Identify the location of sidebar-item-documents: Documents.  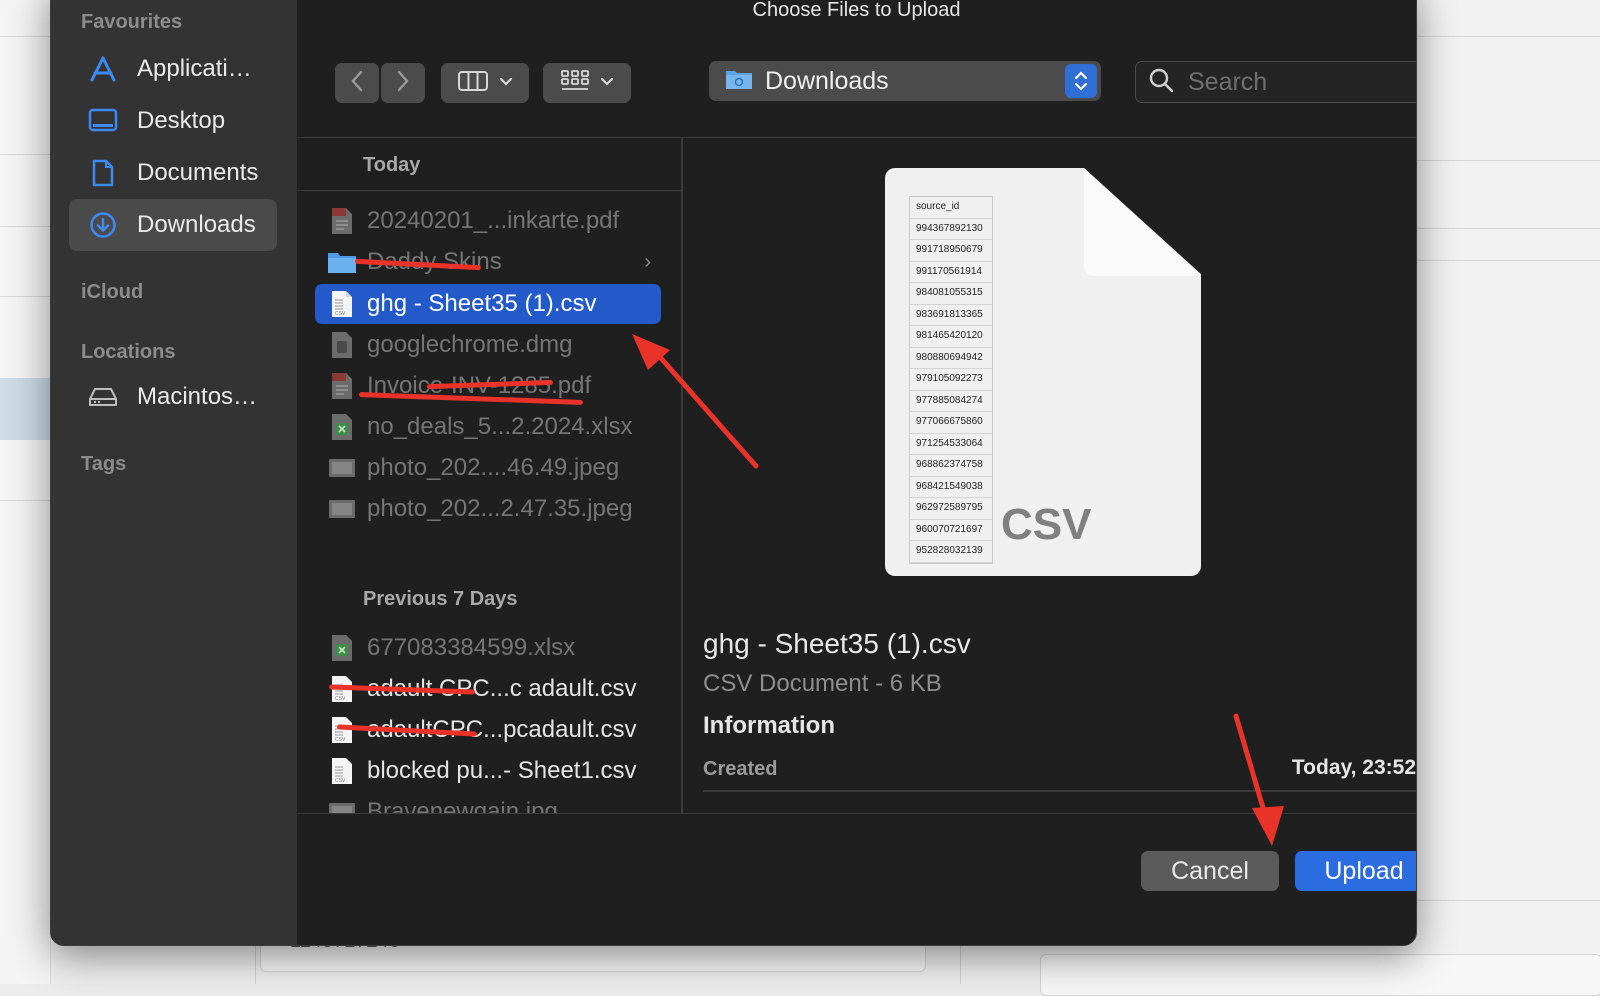
(173, 173).